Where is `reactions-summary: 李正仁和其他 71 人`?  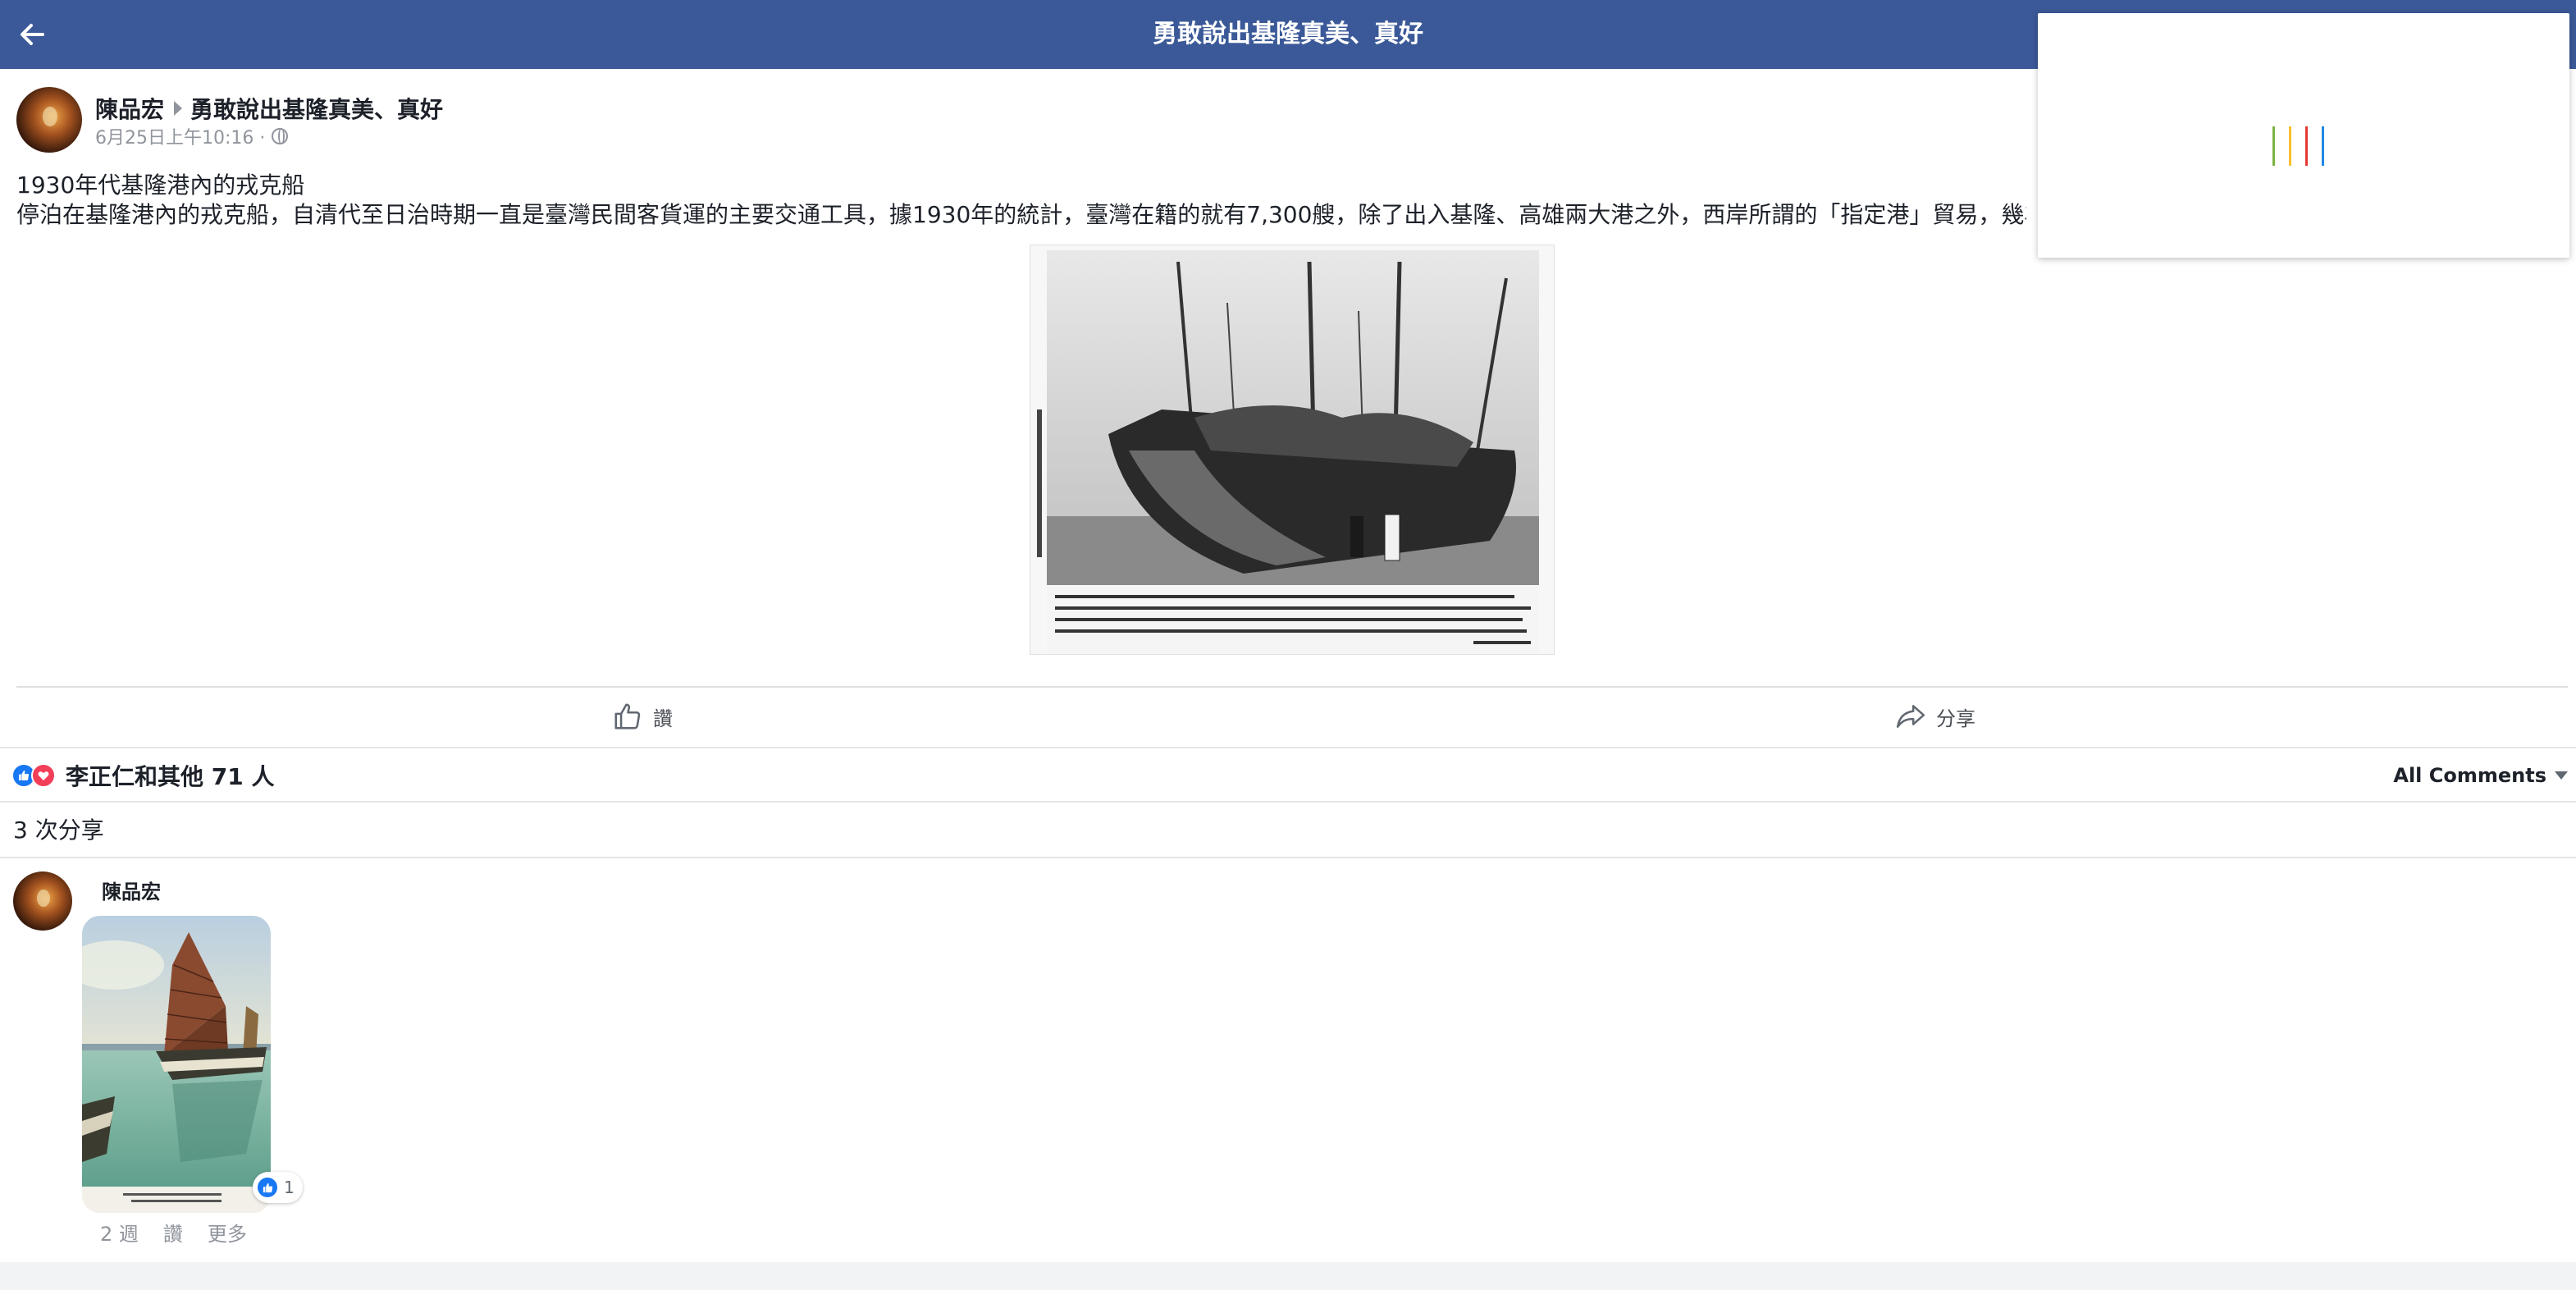 reactions-summary: 李正仁和其他 71 人 is located at coordinates (143, 775).